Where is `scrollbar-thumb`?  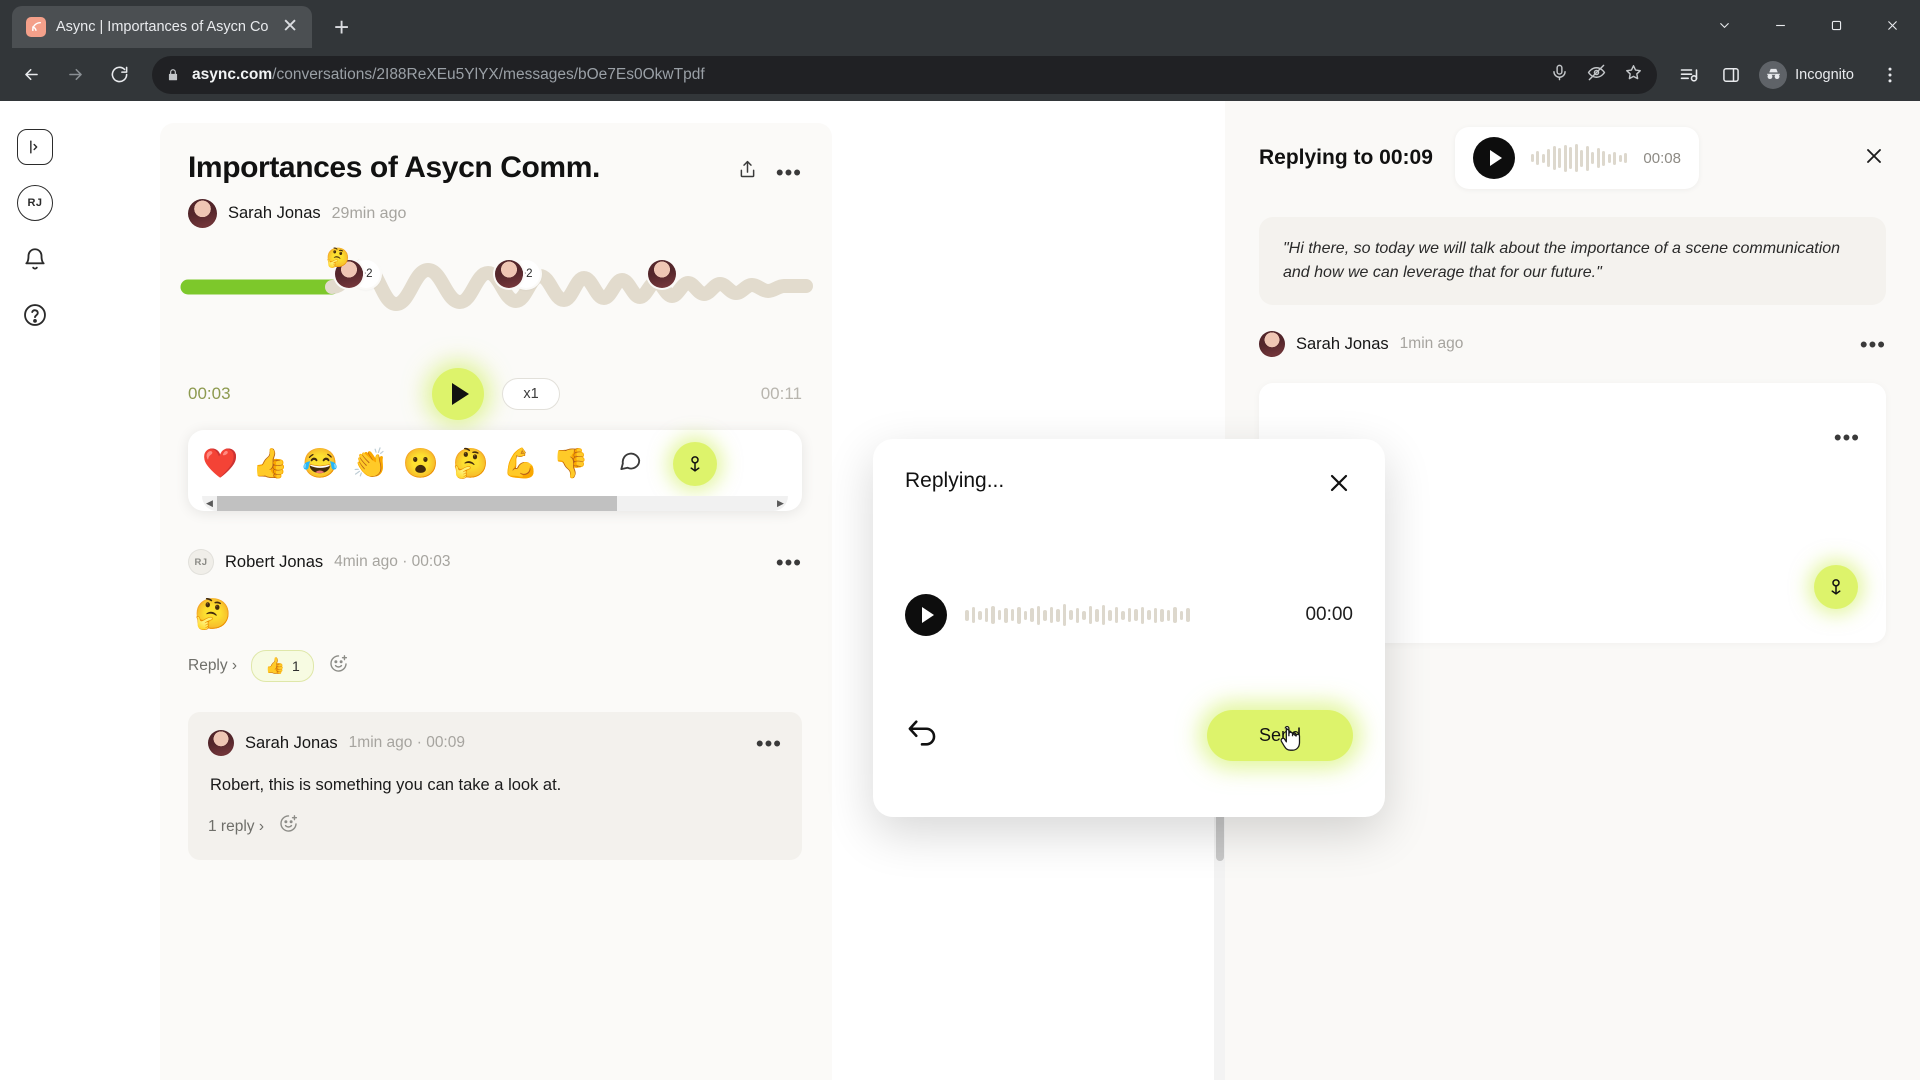
scrollbar-thumb is located at coordinates (417, 504).